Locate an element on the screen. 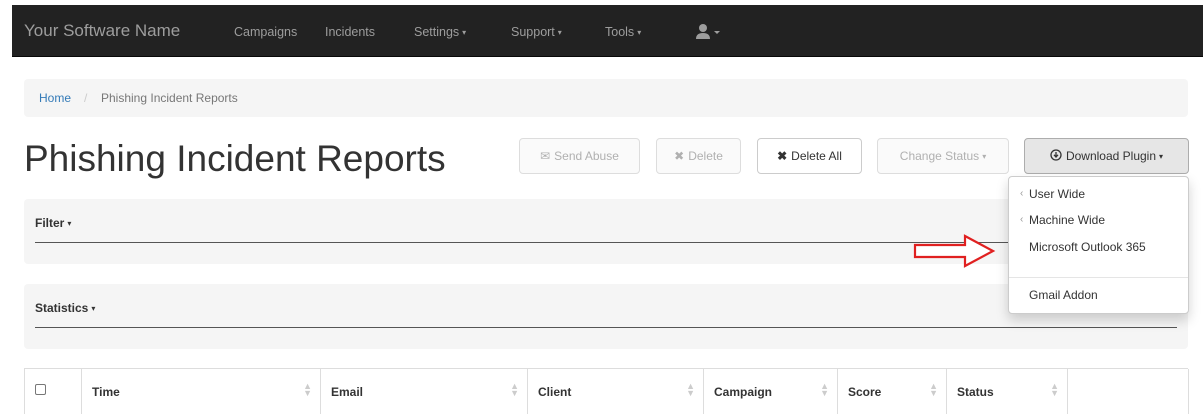 This screenshot has width=1203, height=414. menu-item-label: Microsoft Outlook 365 is located at coordinates (1087, 247).